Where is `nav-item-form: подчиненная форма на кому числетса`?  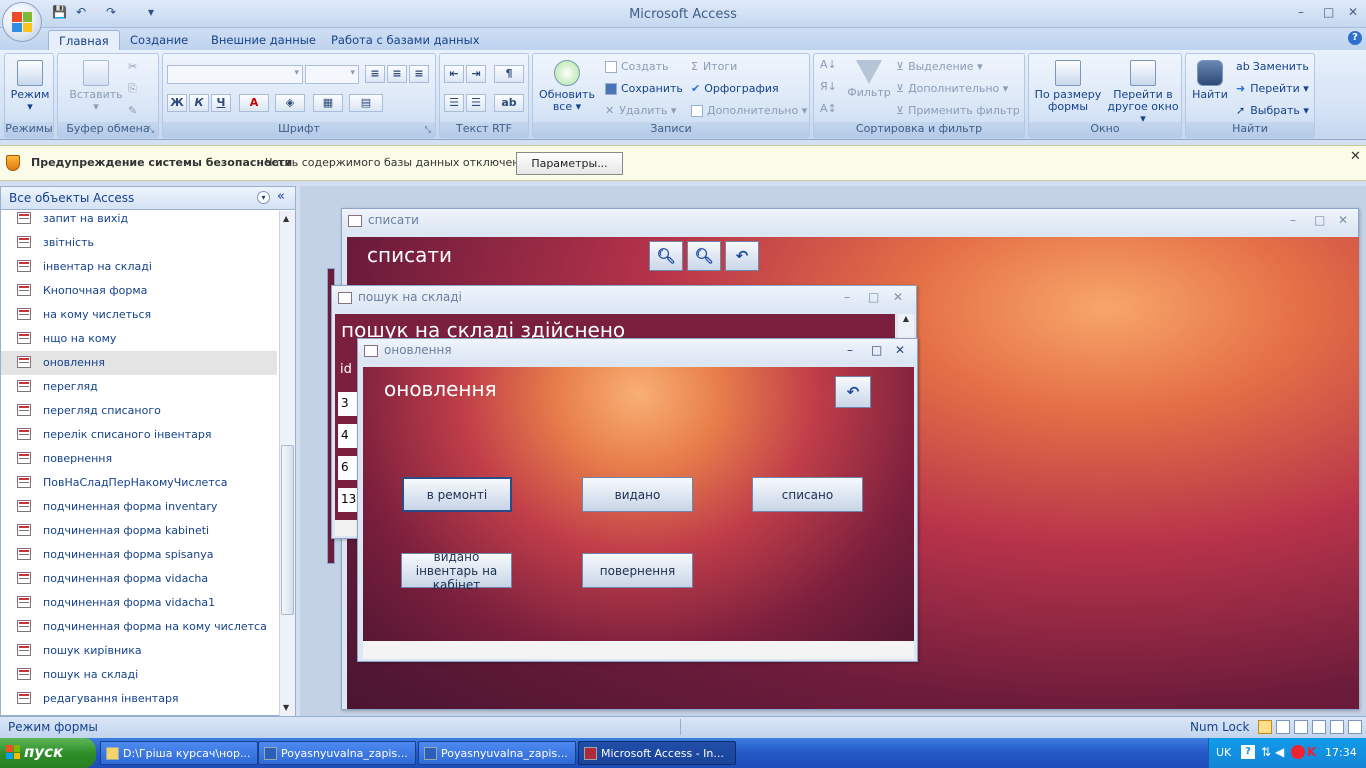
nav-item-form: подчиненная форма на кому числетса is located at coordinates (139, 627).